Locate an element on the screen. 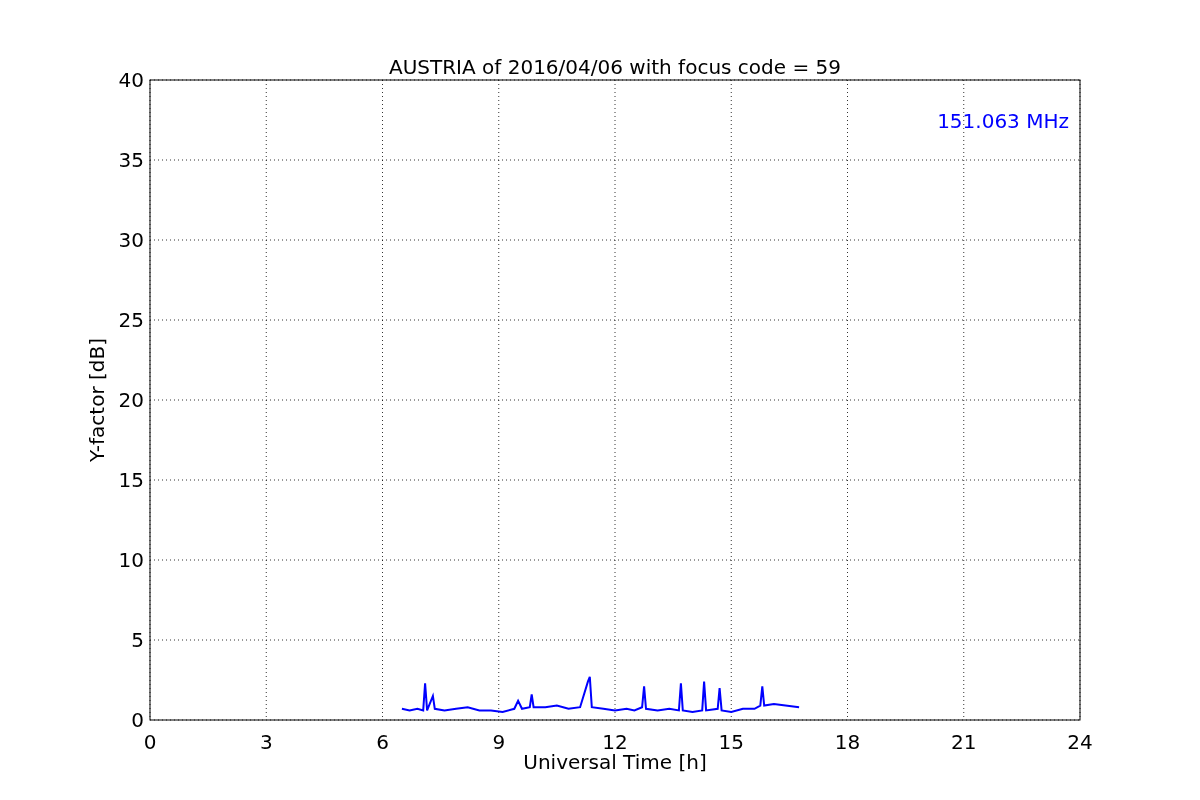 The image size is (1200, 800). chart-title: AUSTRIA of 2016/04/06 with focus code = 59 is located at coordinates (615, 67).